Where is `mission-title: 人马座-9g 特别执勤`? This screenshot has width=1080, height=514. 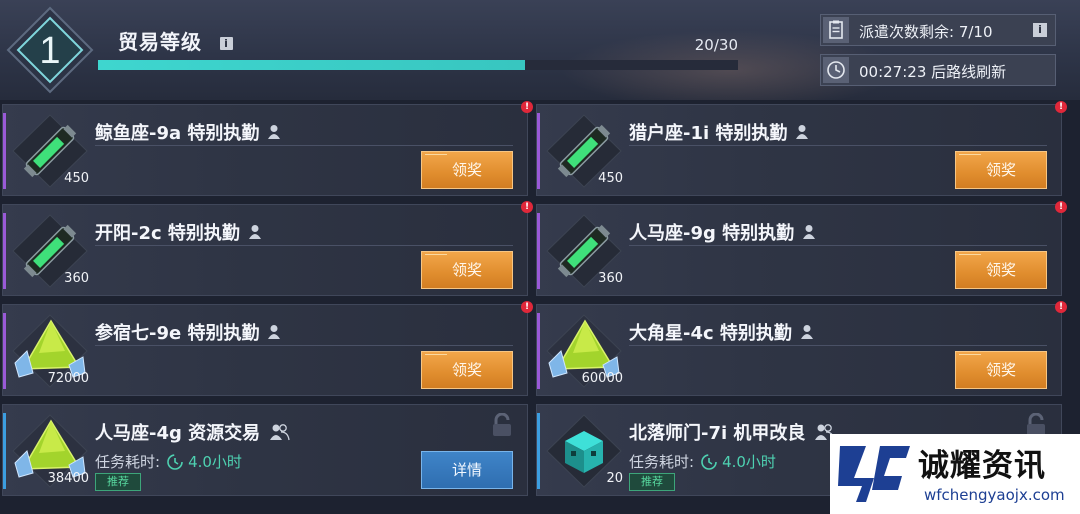
mission-title: 人马座-9g 特别执勤 is located at coordinates (722, 232).